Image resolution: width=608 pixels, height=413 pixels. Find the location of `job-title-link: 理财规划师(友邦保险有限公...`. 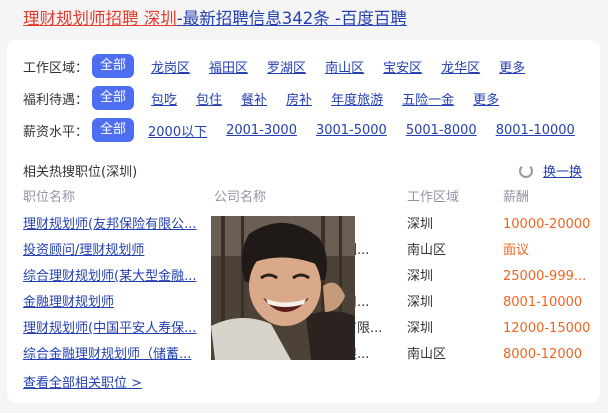

job-title-link: 理财规划师(友邦保险有限公... is located at coordinates (112, 225).